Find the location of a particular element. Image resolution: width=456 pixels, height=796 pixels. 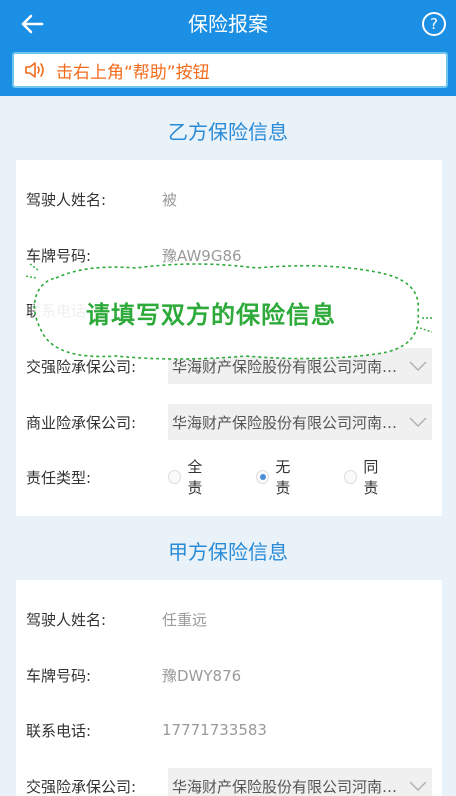

driver-value: 任重远 is located at coordinates (184, 619).